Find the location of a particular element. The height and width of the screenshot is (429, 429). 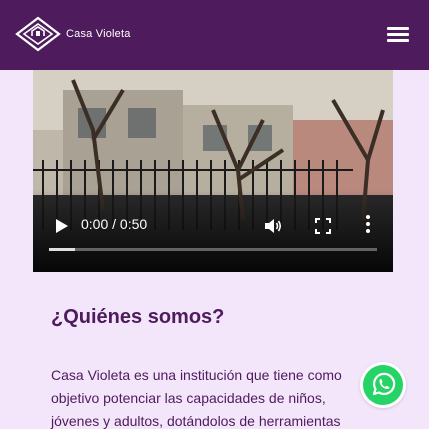

whatsapp-button is located at coordinates (383, 385).